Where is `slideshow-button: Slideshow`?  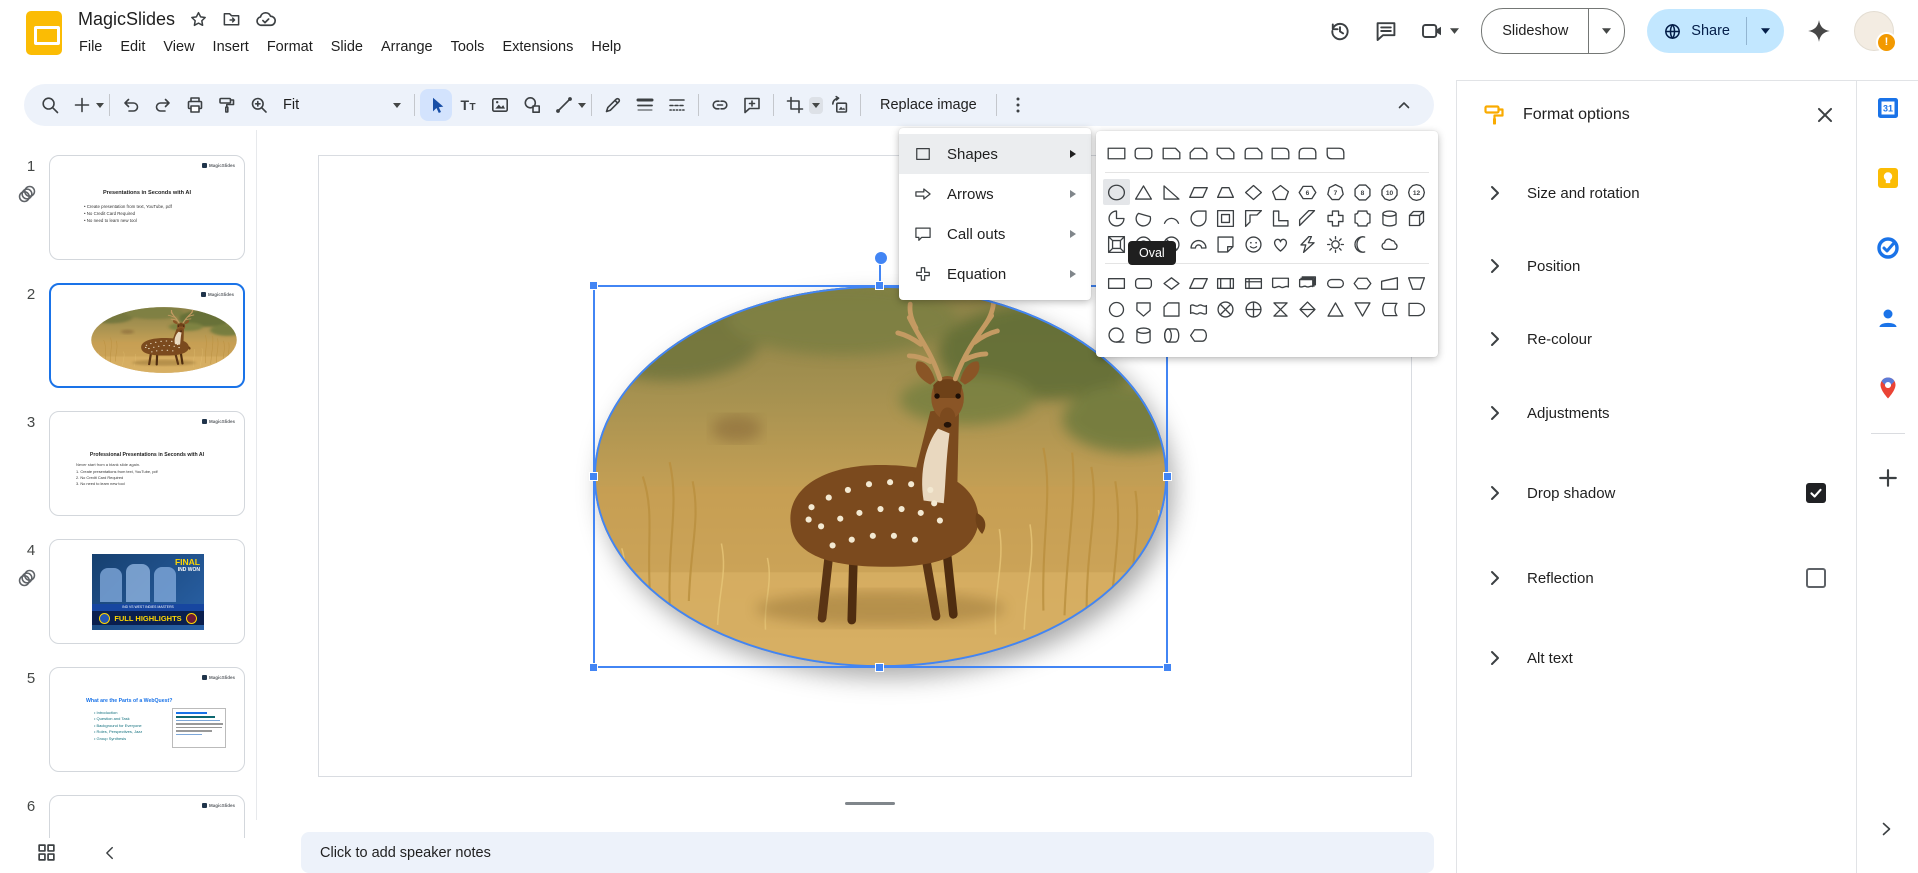
slideshow-button: Slideshow is located at coordinates (1553, 31).